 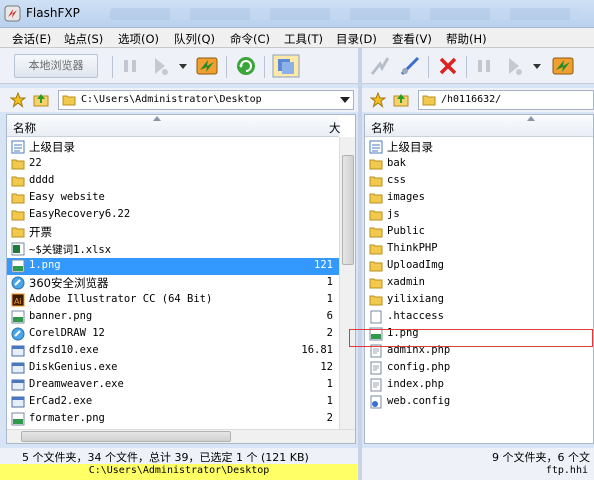 What do you see at coordinates (479, 215) in the screenshot?
I see `file-row: js` at bounding box center [479, 215].